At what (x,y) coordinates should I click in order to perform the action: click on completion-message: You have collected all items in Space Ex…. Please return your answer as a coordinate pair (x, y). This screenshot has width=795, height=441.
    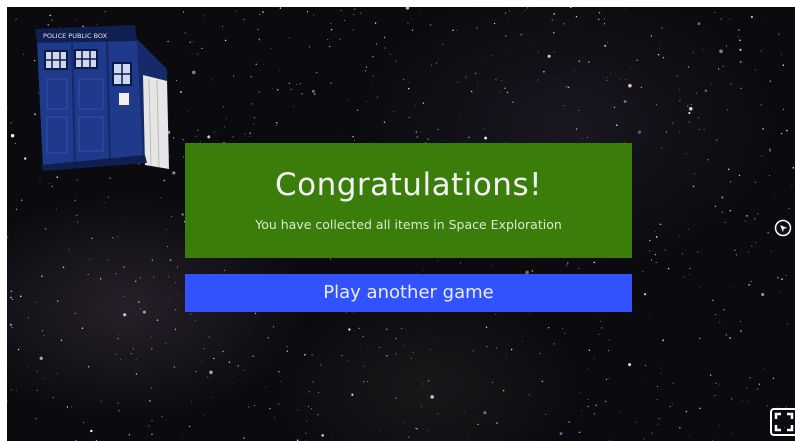
    Looking at the image, I should click on (408, 224).